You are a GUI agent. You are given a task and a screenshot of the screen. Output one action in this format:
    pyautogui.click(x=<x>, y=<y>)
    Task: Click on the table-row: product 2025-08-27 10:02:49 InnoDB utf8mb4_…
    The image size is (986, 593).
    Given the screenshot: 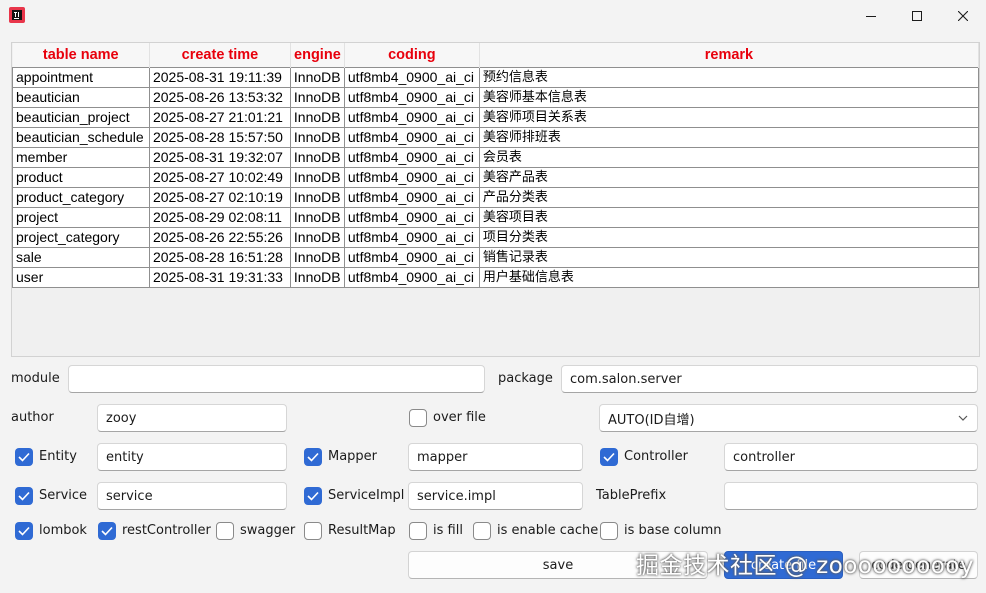 What is the action you would take?
    pyautogui.click(x=495, y=177)
    